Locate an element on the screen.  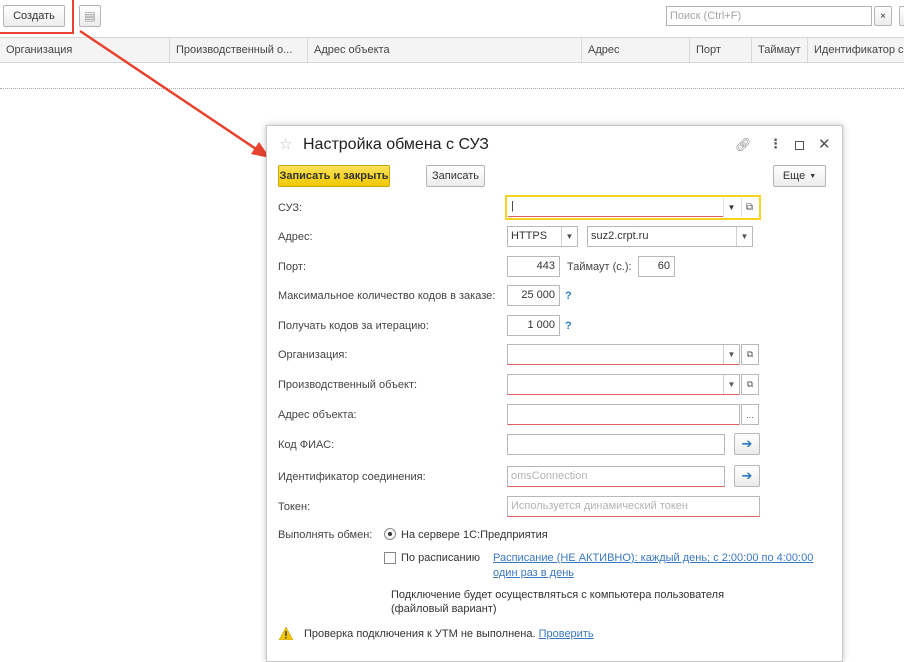
address-label: Адрес: is located at coordinates (295, 237).